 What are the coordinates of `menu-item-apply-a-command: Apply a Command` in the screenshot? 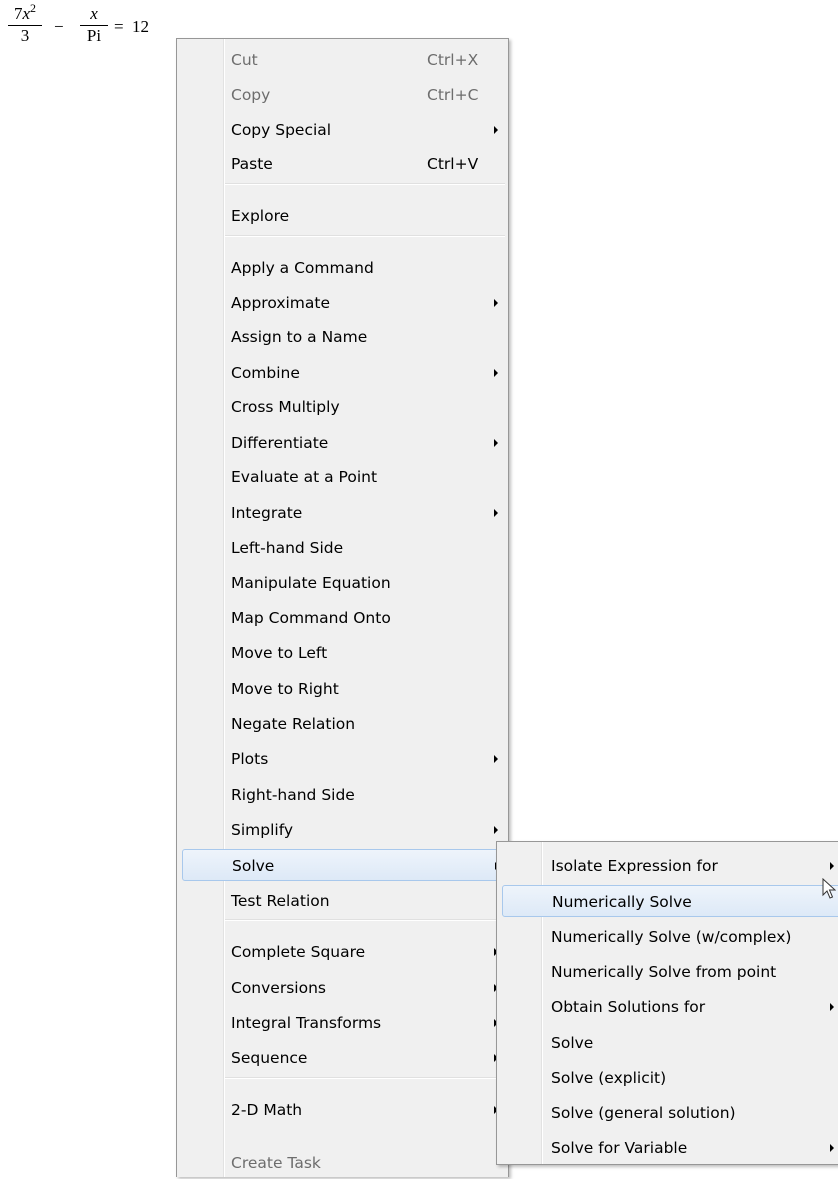 It's located at (341, 268).